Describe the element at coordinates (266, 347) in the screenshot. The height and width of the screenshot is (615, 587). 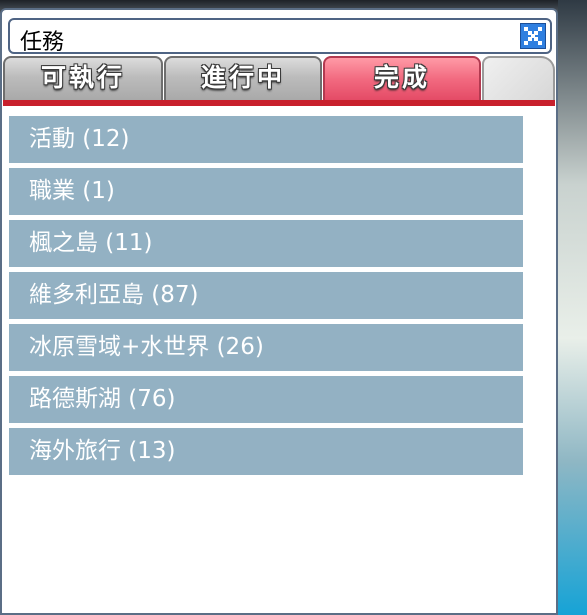
I see `list-item: 冰原雪域+水世界 (26)` at that location.